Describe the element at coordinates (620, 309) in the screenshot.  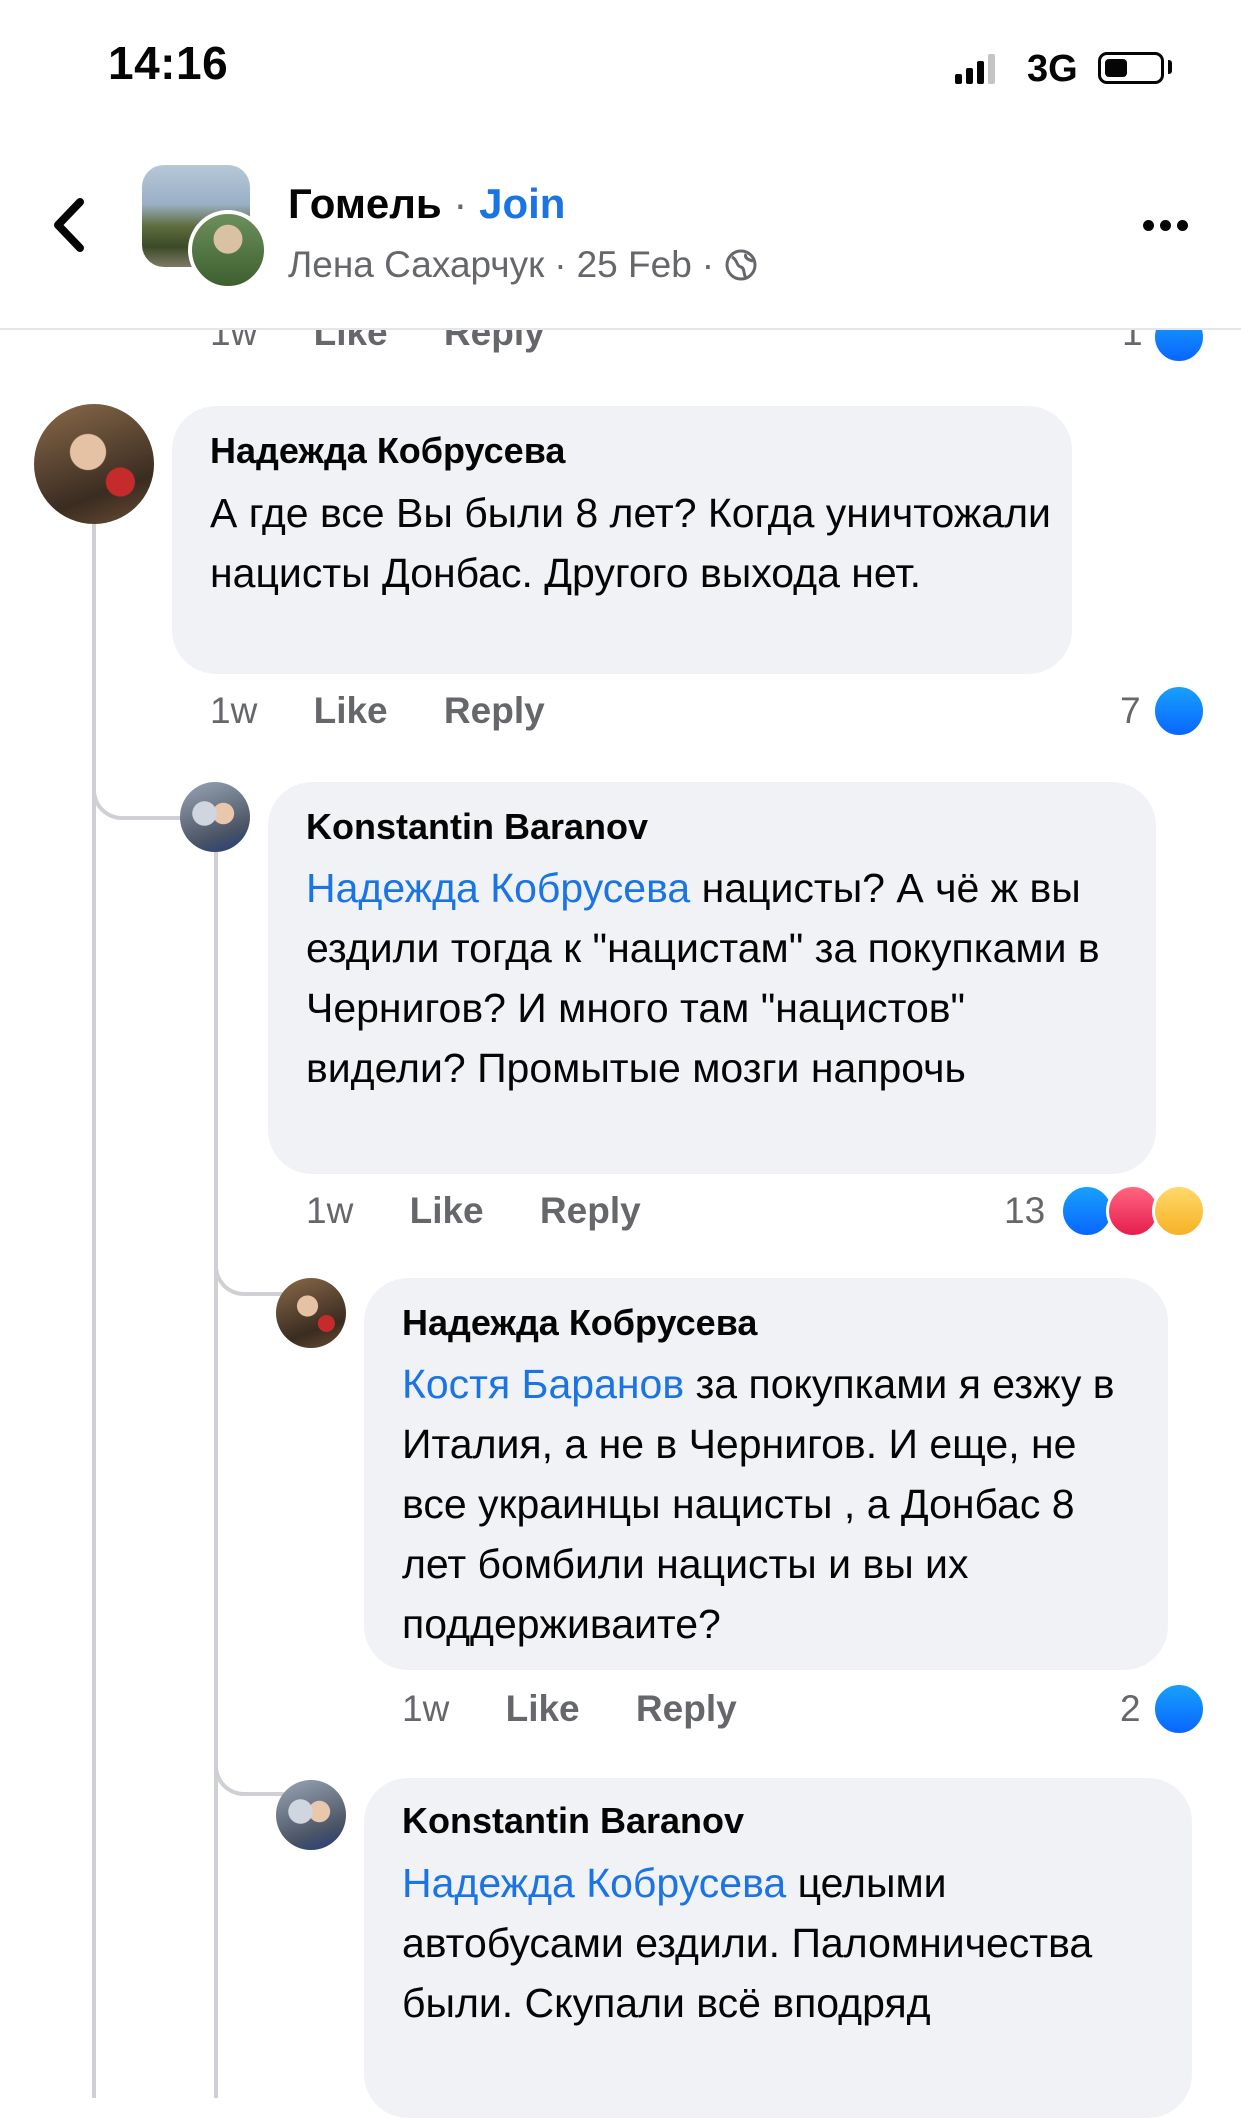
I see `header-mask` at that location.